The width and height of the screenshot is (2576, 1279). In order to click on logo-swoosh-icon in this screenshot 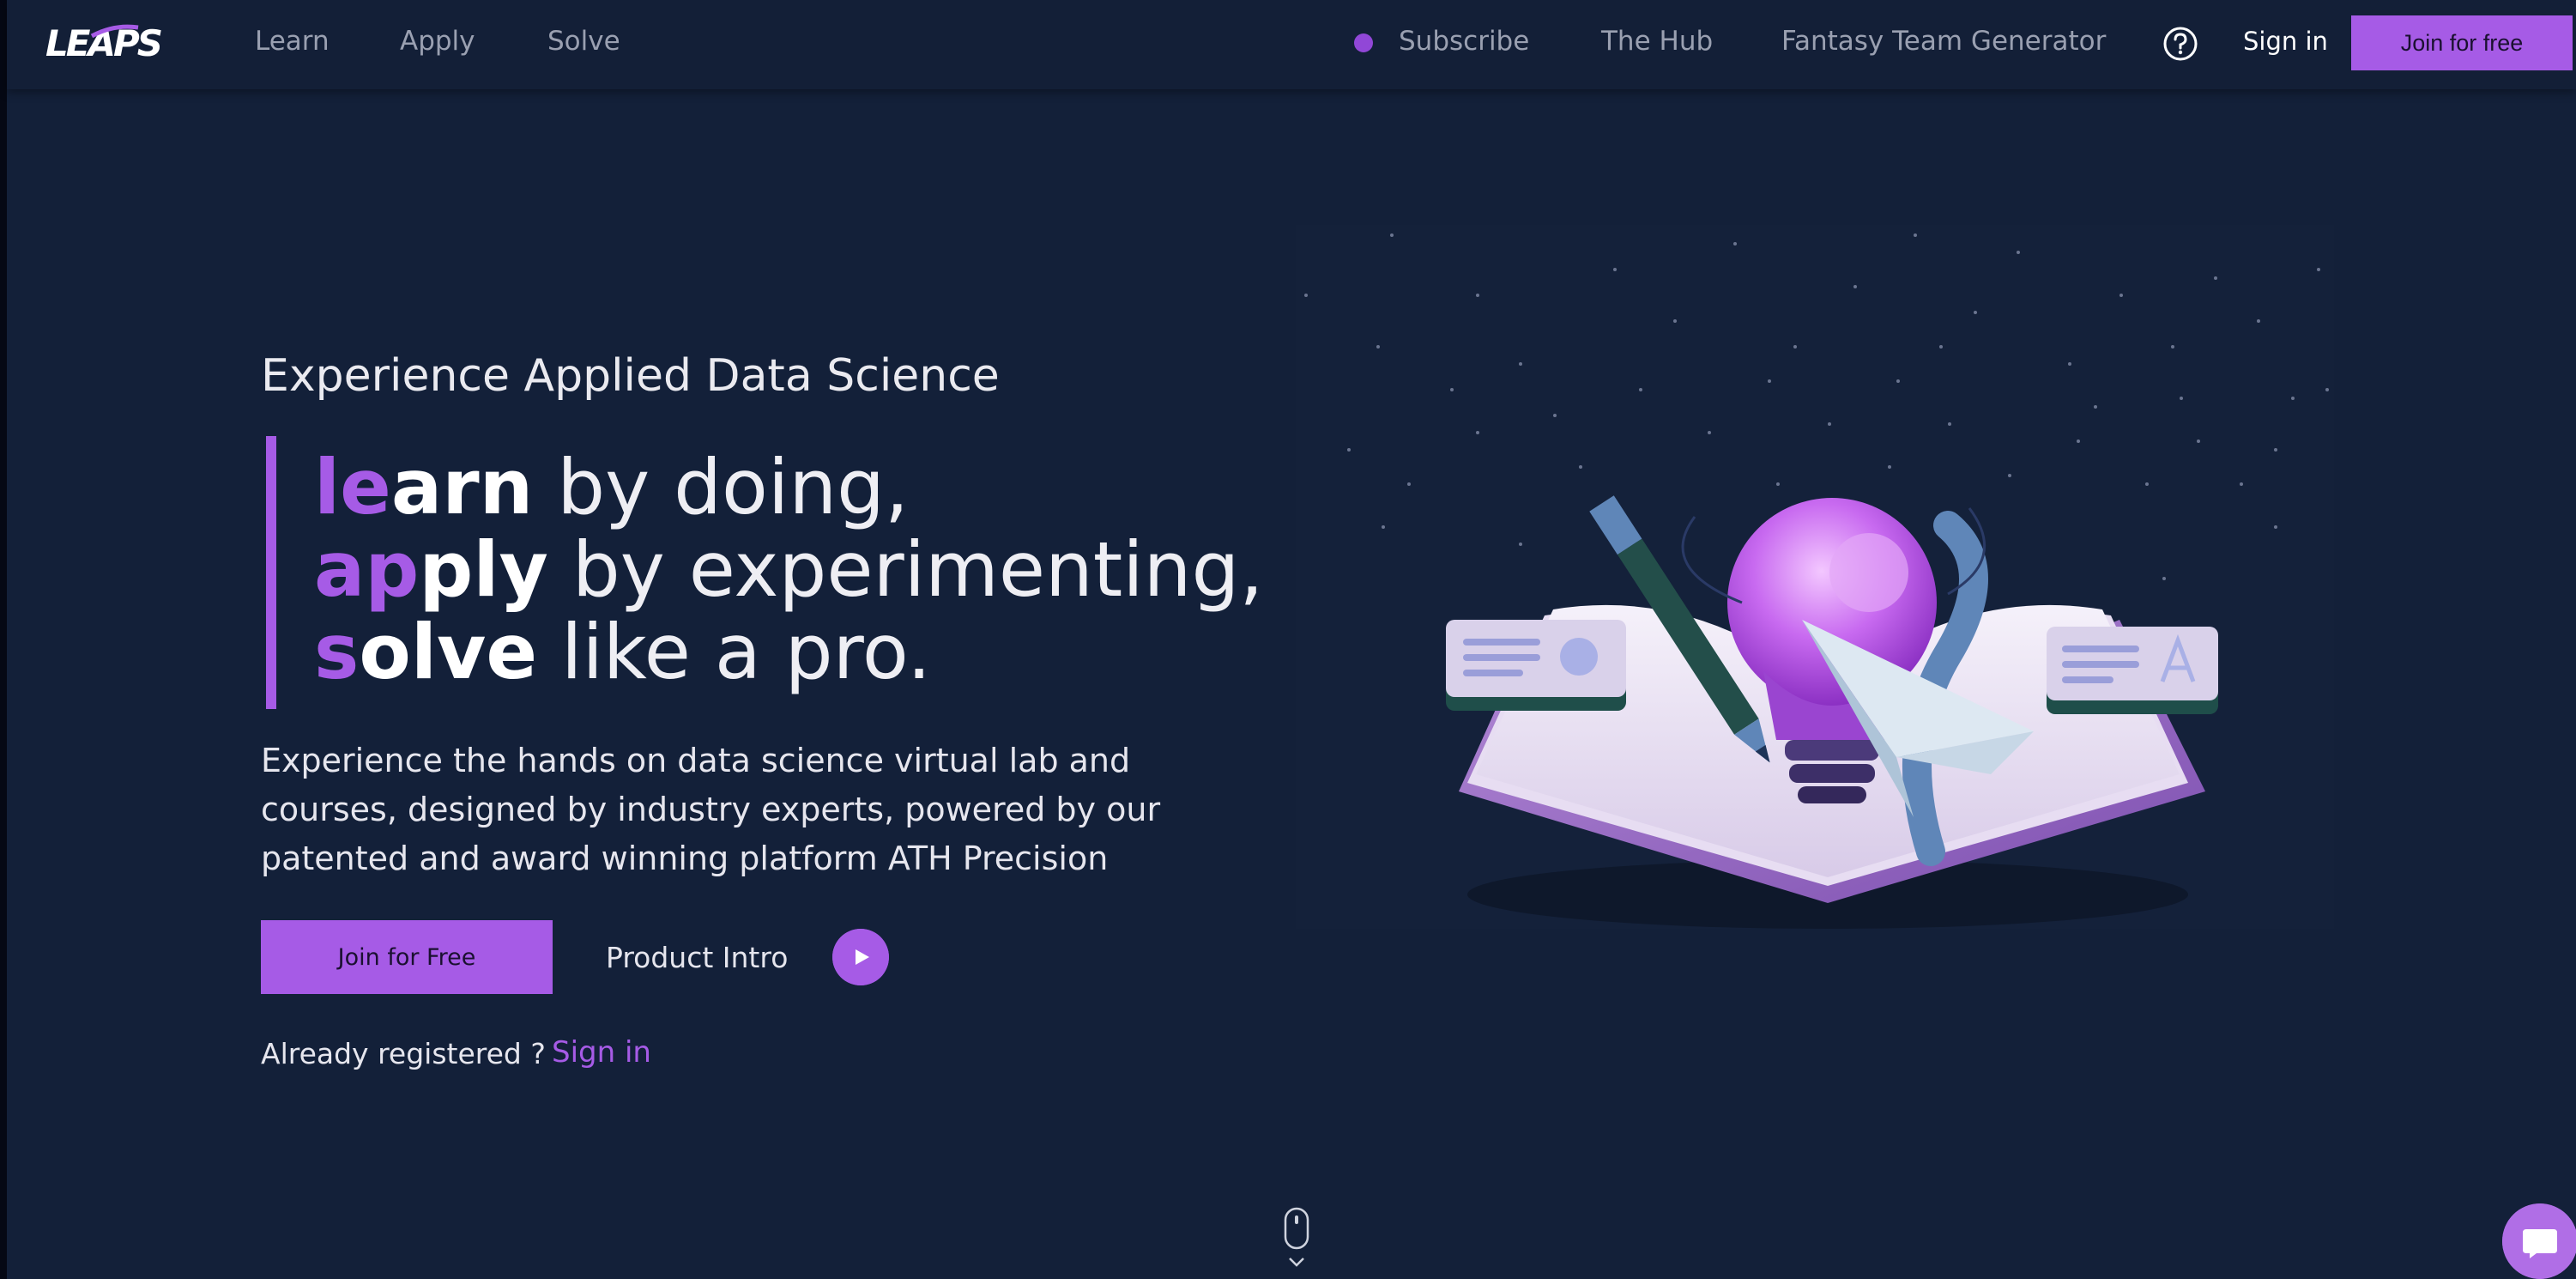, I will do `click(115, 31)`.